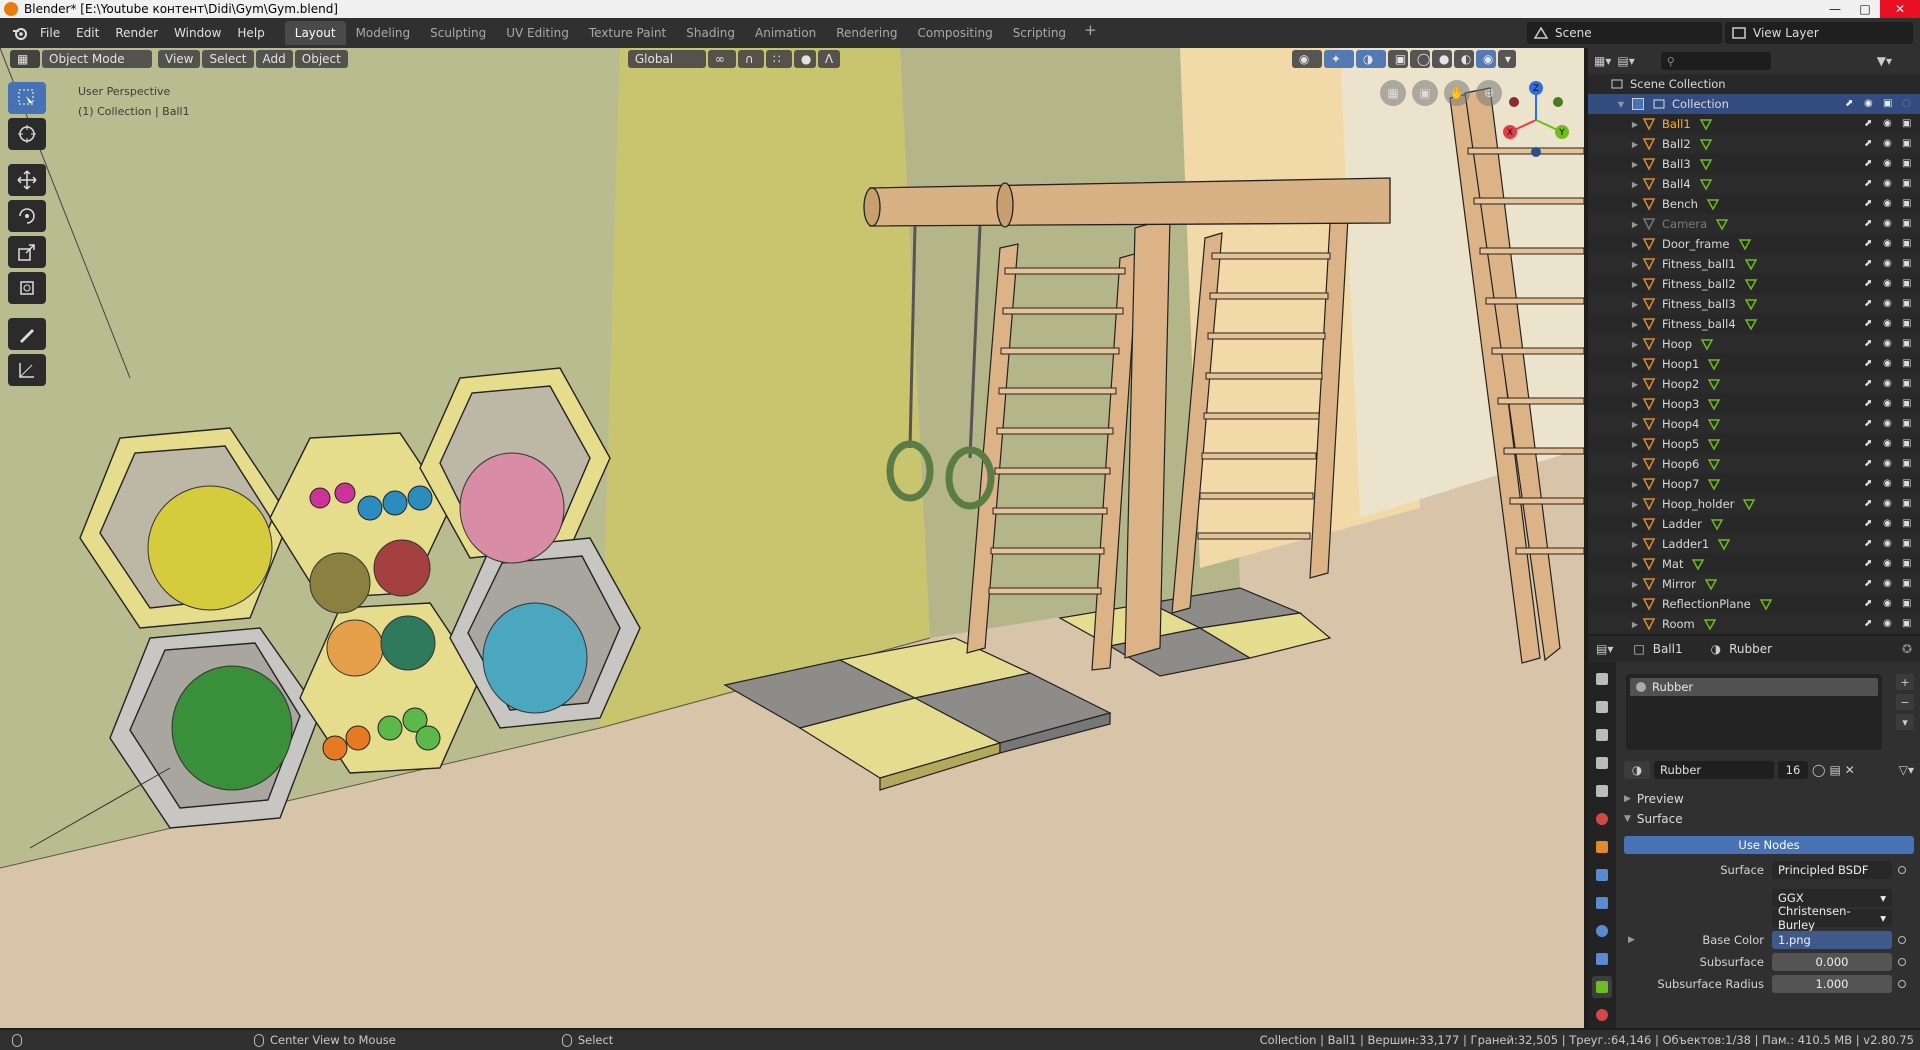  What do you see at coordinates (1039, 33) in the screenshot?
I see `tab-scripting: Scripting` at bounding box center [1039, 33].